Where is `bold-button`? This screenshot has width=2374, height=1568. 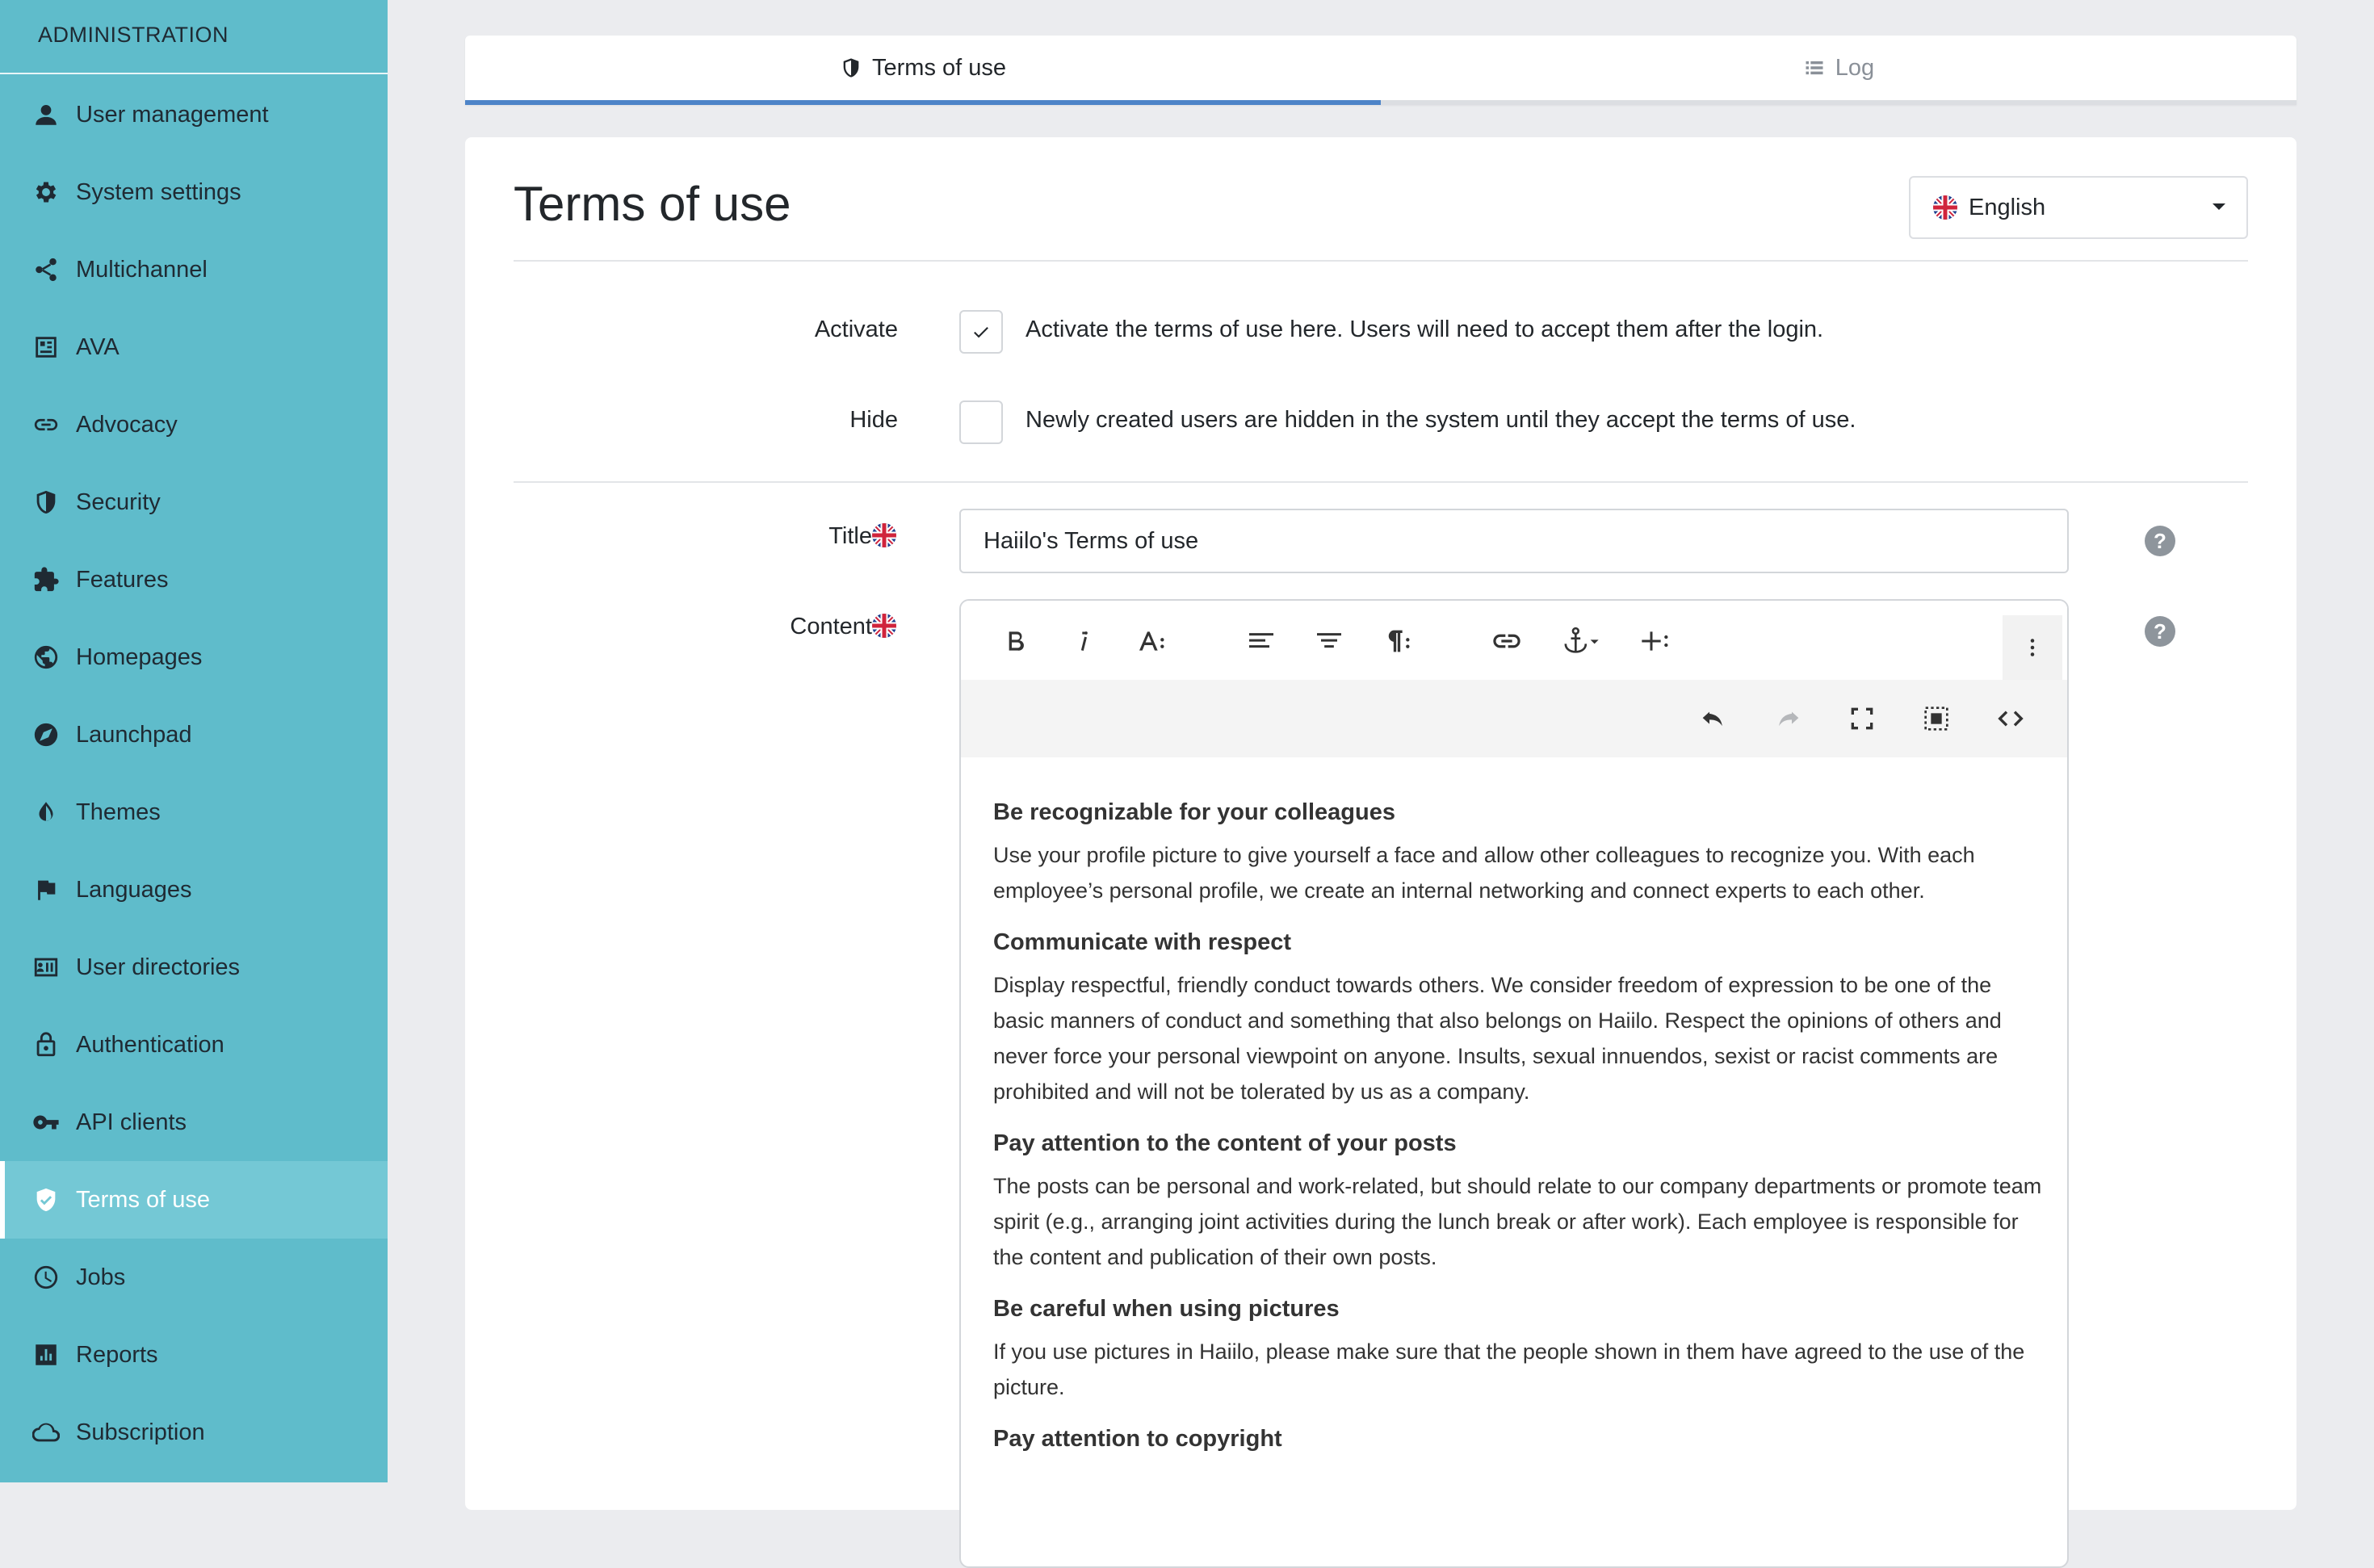 bold-button is located at coordinates (1016, 641).